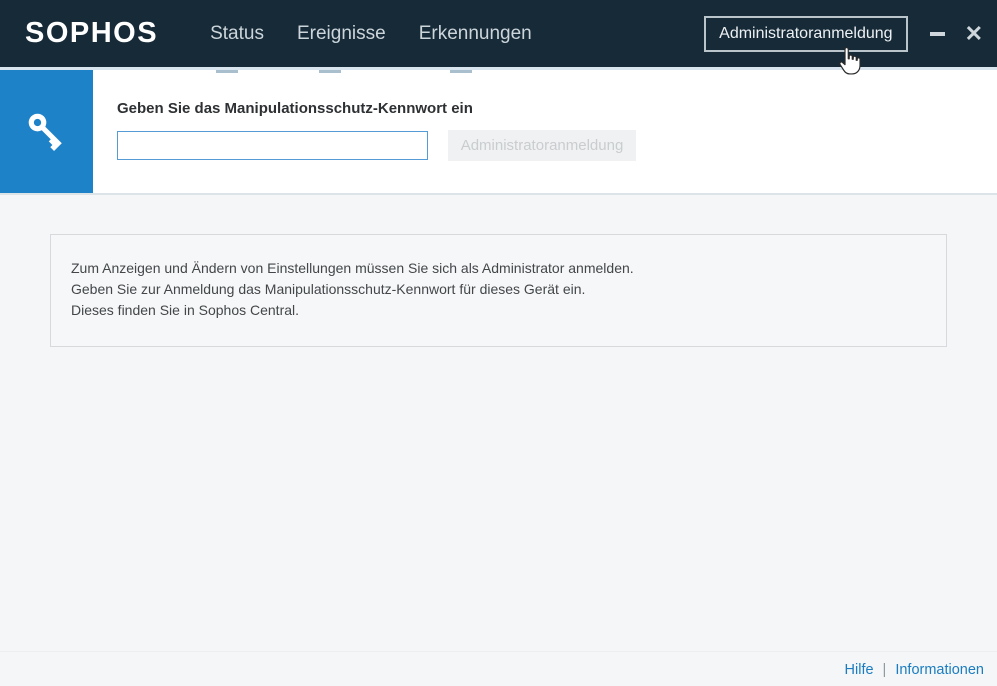  What do you see at coordinates (92, 33) in the screenshot?
I see `sophos-logo: SOPHOS` at bounding box center [92, 33].